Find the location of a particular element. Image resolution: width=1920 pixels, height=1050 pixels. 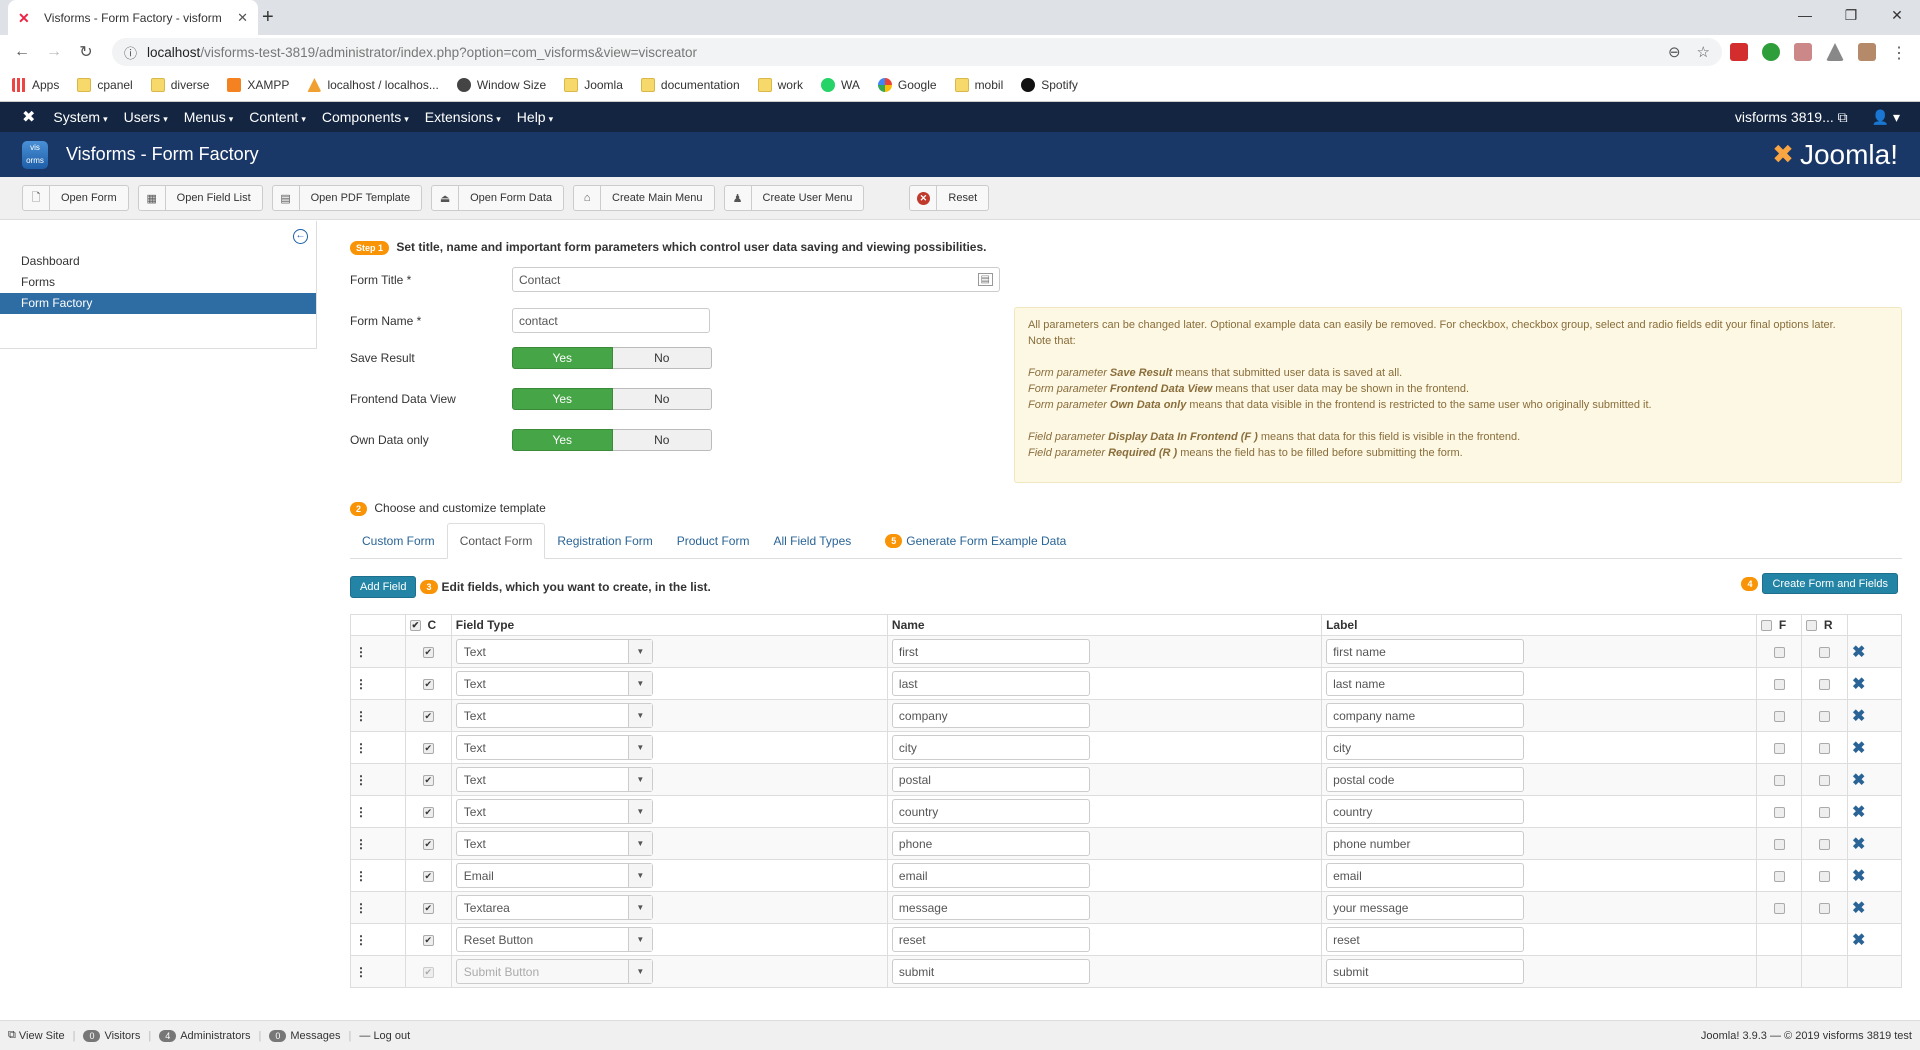

tab-product-form: Product Form is located at coordinates (713, 541).